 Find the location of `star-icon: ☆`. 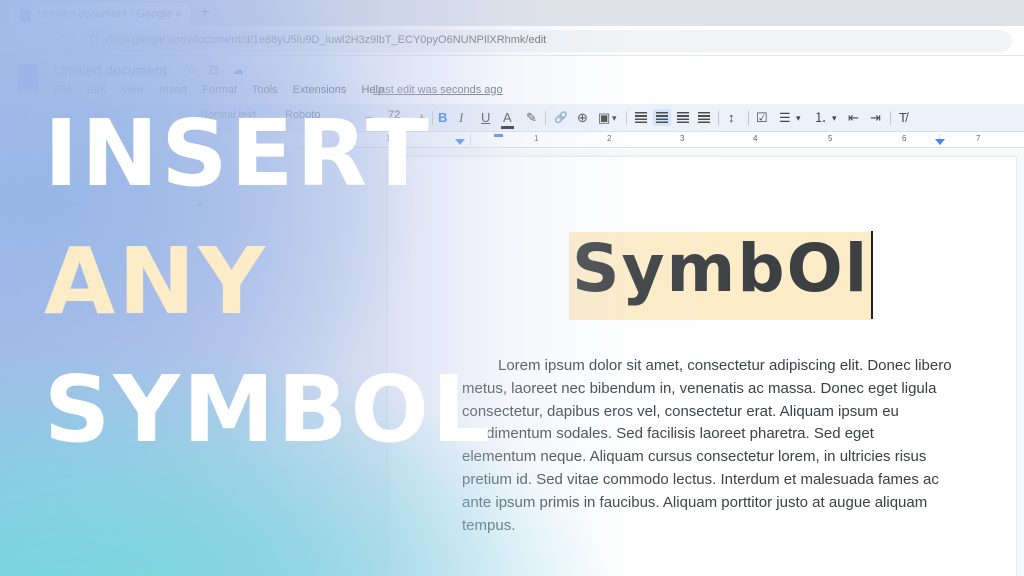

star-icon: ☆ is located at coordinates (191, 70).